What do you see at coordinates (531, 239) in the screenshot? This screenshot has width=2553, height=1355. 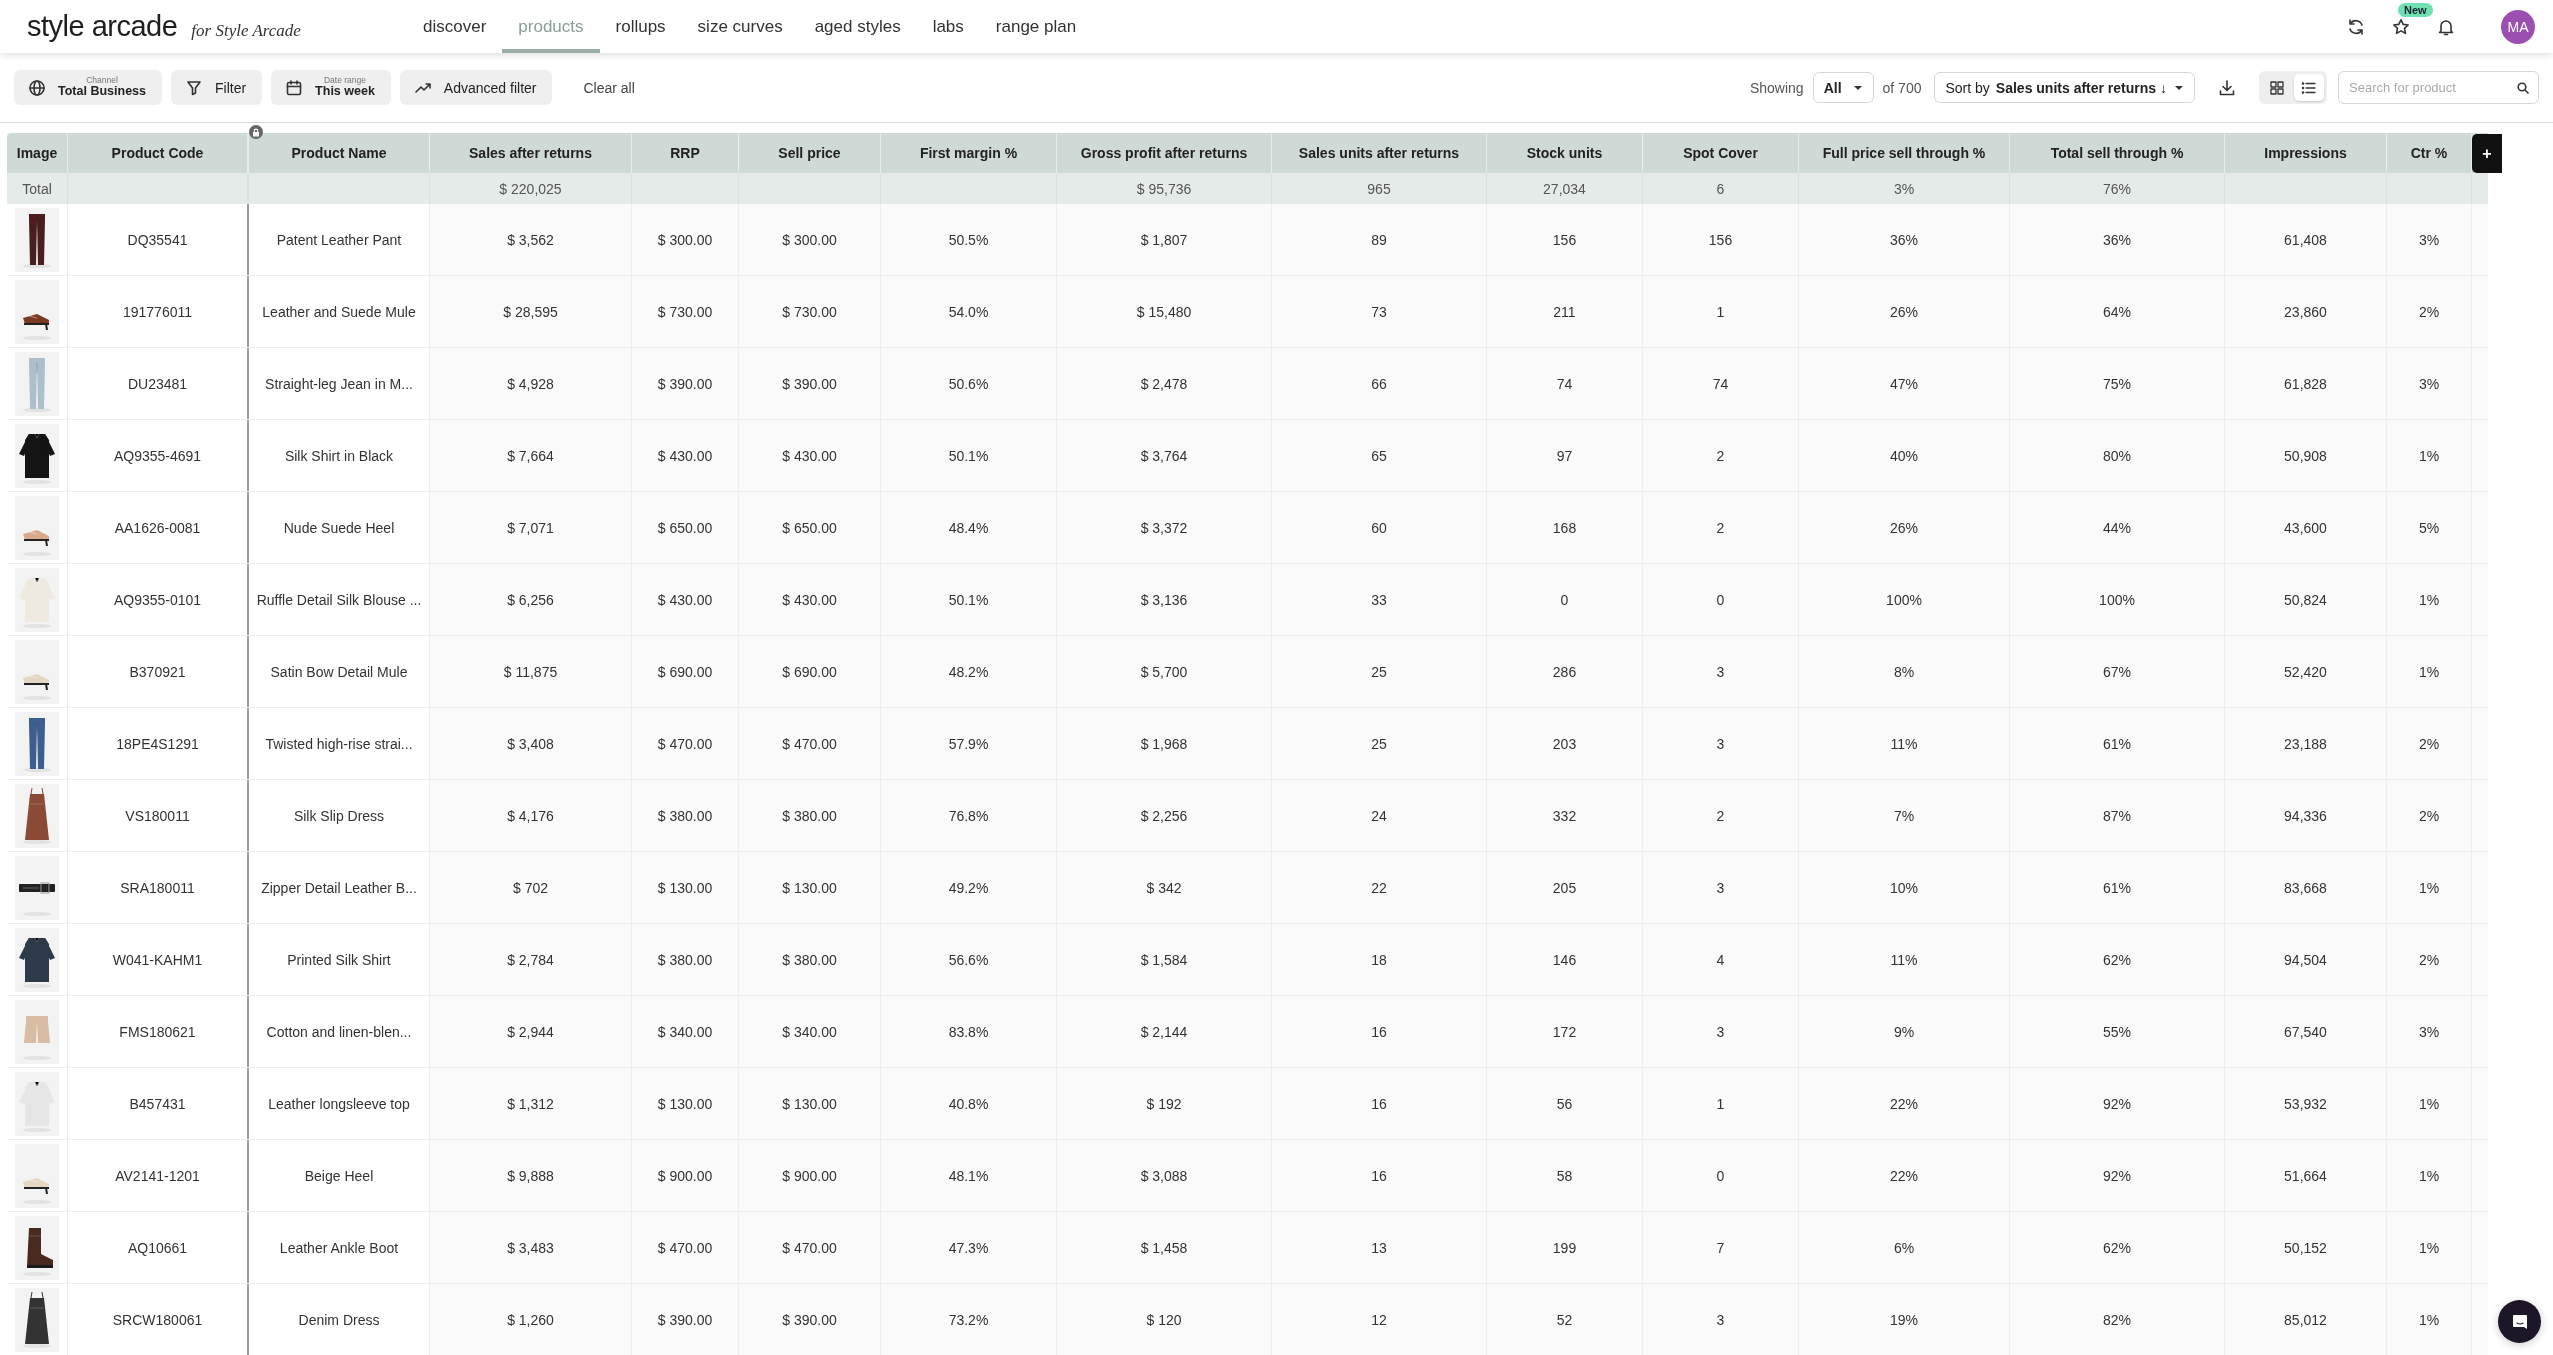 I see `table-cell: $ 3,562` at bounding box center [531, 239].